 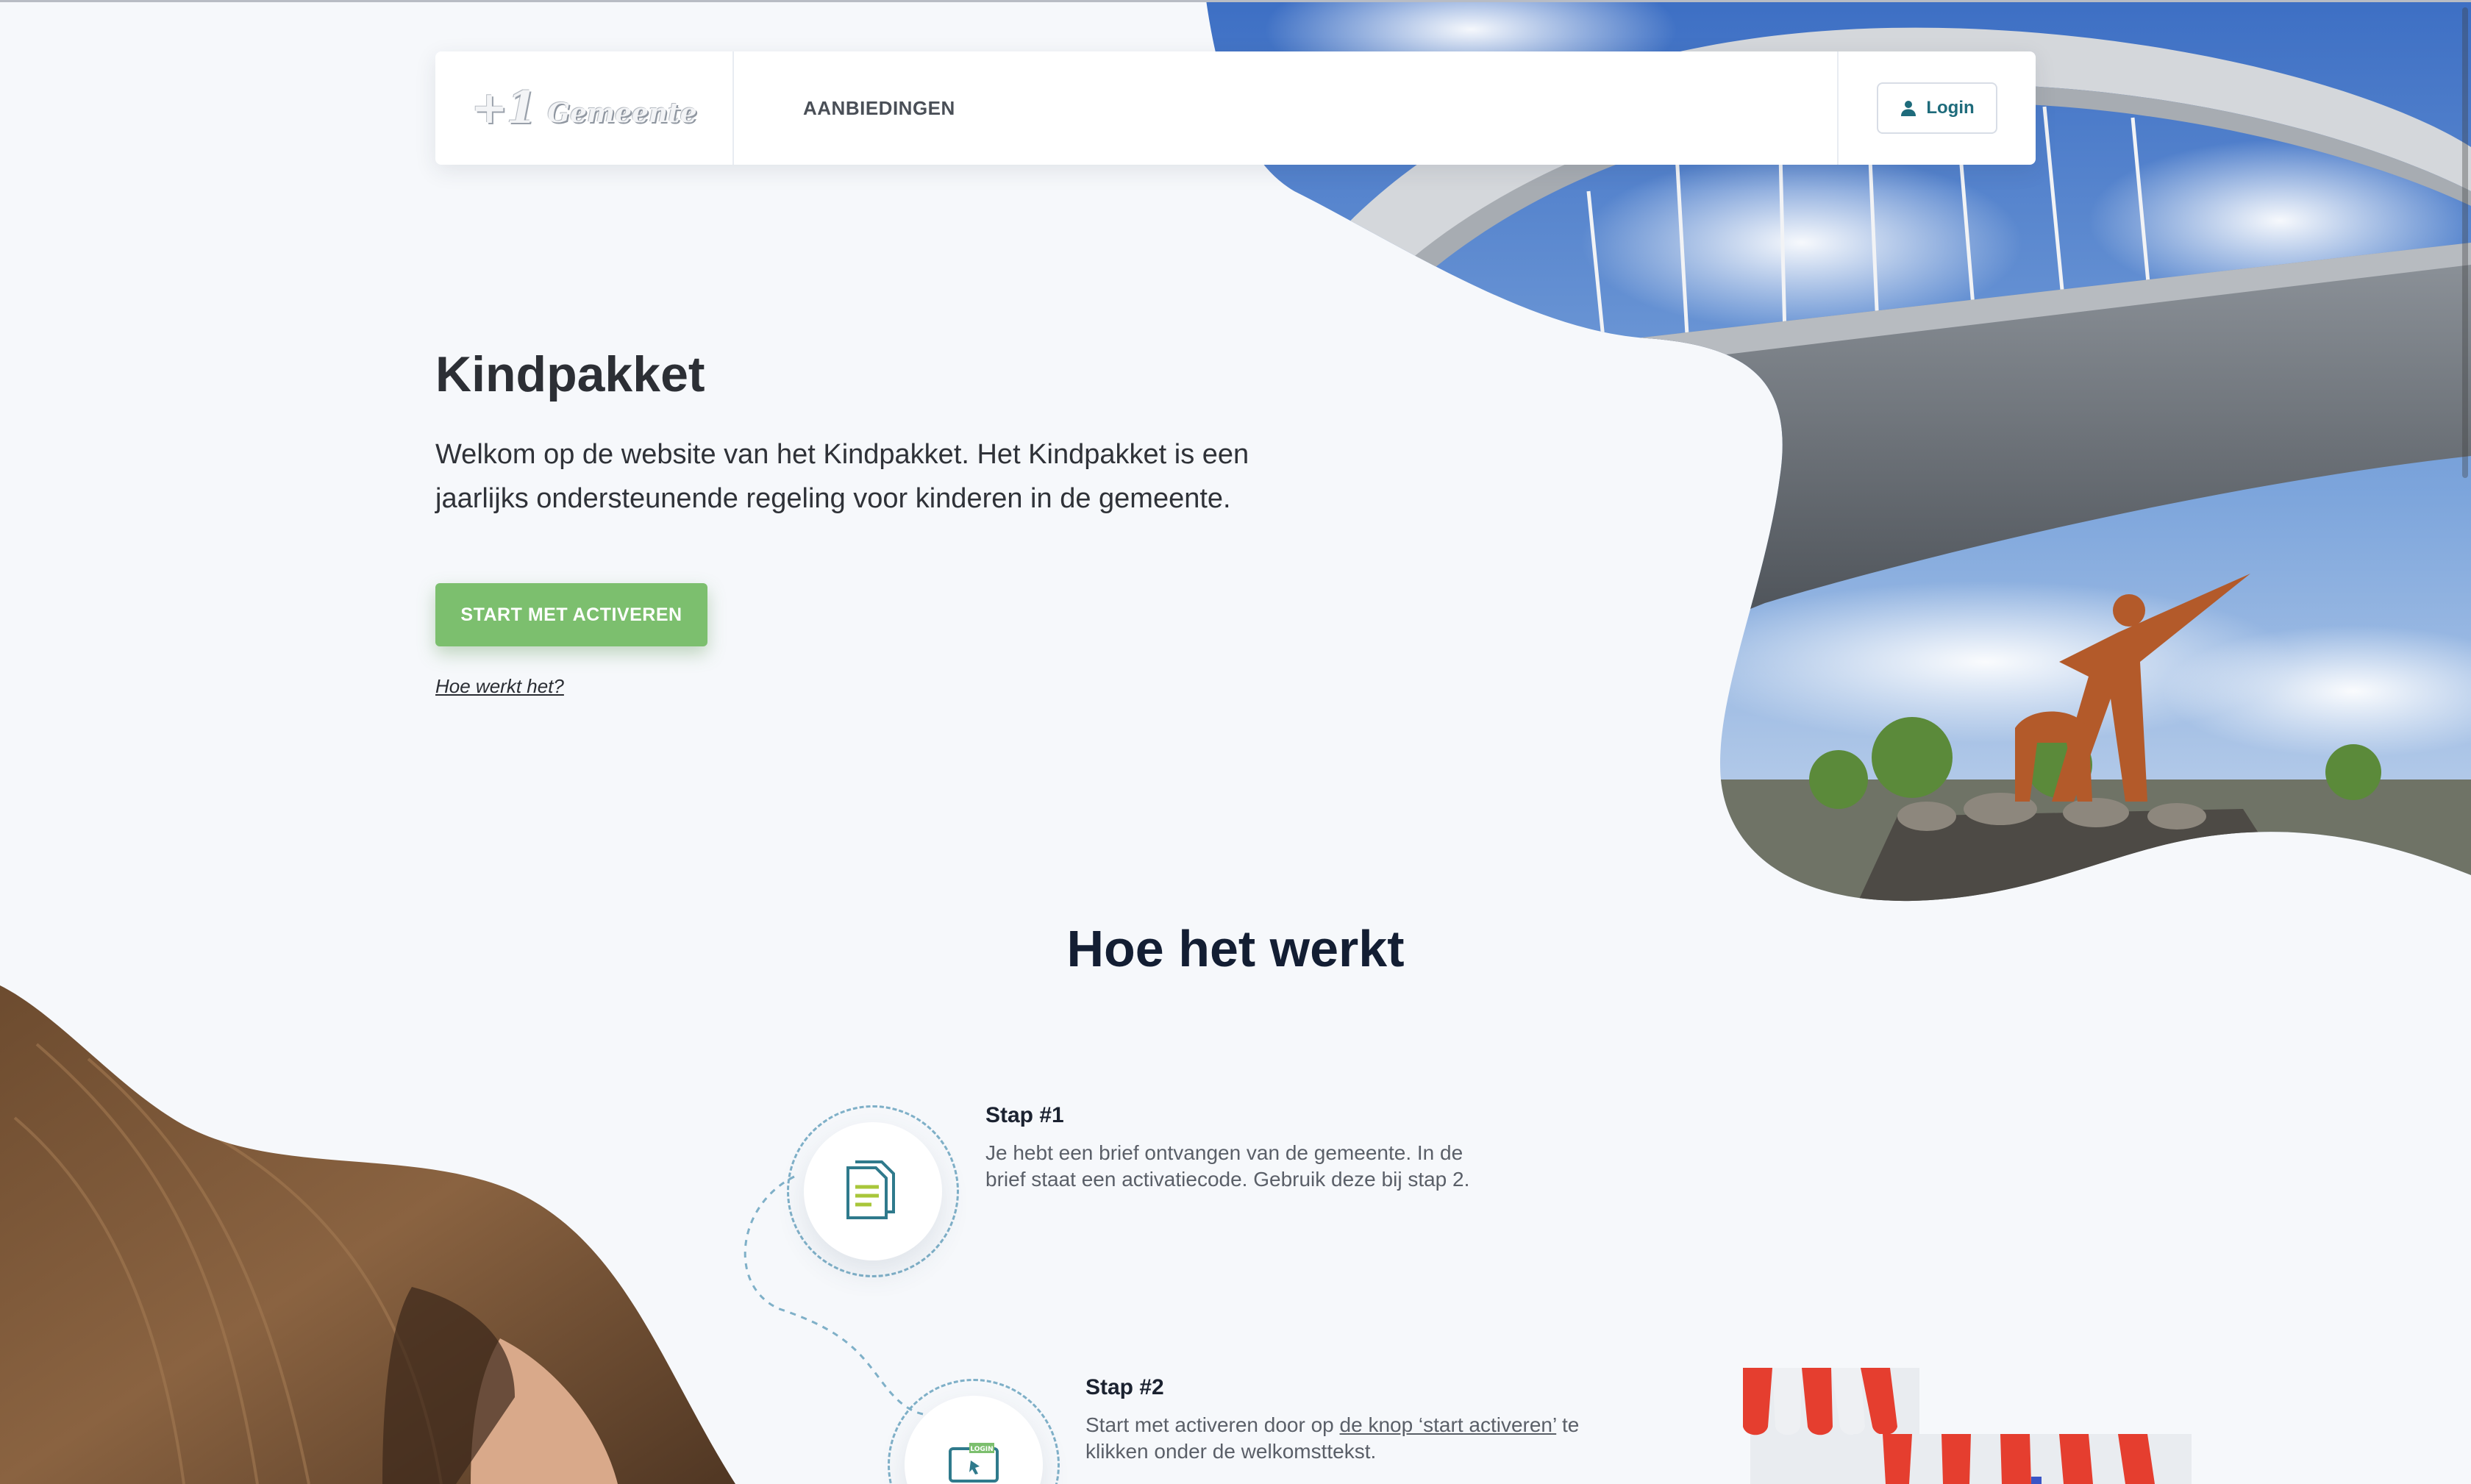 I want to click on user-icon, so click(x=1909, y=108).